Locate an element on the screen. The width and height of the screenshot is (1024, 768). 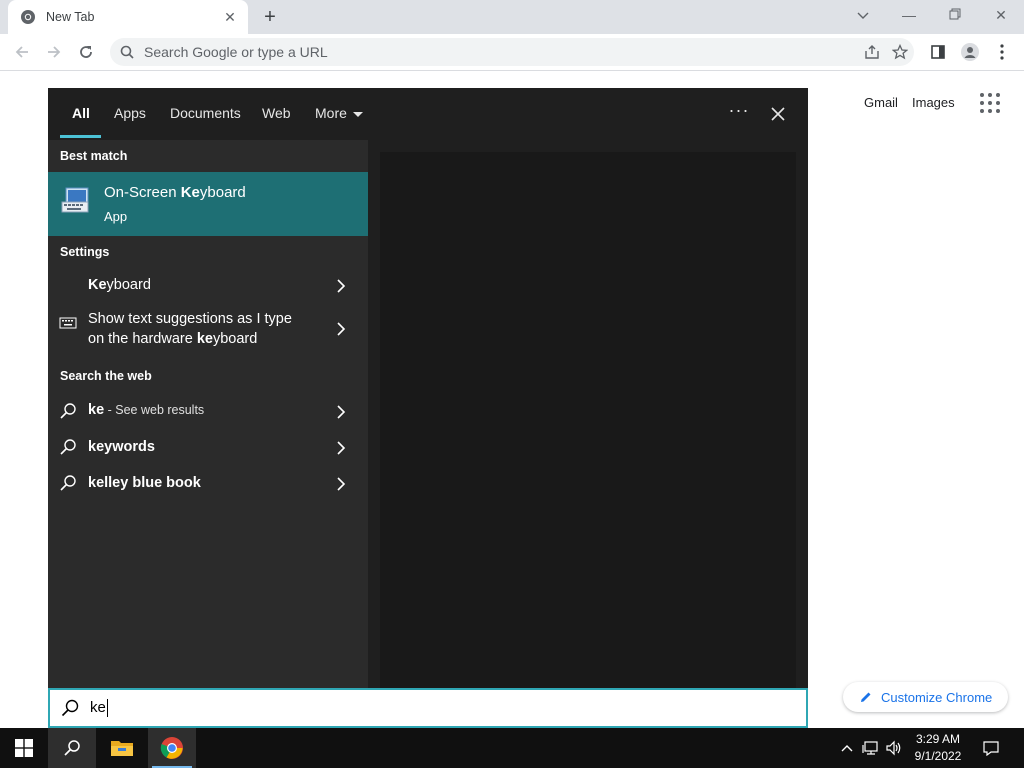
tab-new-tab: New Tab ✕ is located at coordinates (128, 17).